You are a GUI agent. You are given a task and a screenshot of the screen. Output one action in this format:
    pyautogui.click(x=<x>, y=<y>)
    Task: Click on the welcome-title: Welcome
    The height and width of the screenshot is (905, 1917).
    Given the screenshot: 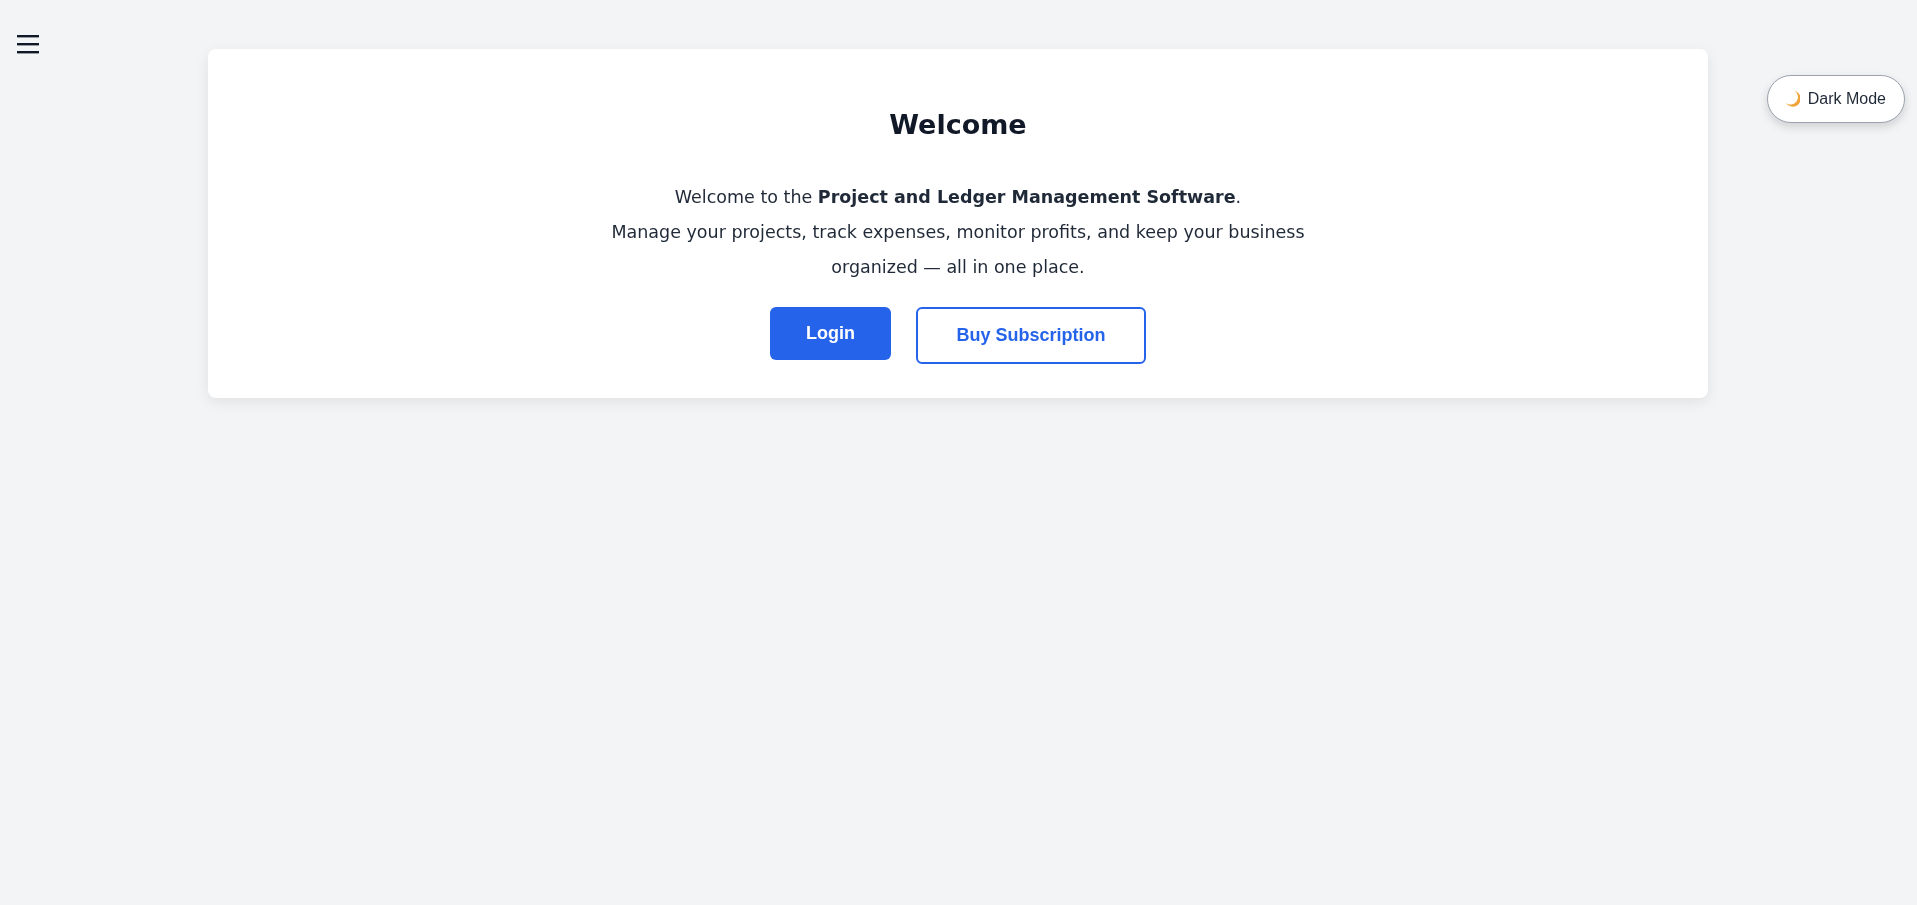 What is the action you would take?
    pyautogui.click(x=958, y=124)
    